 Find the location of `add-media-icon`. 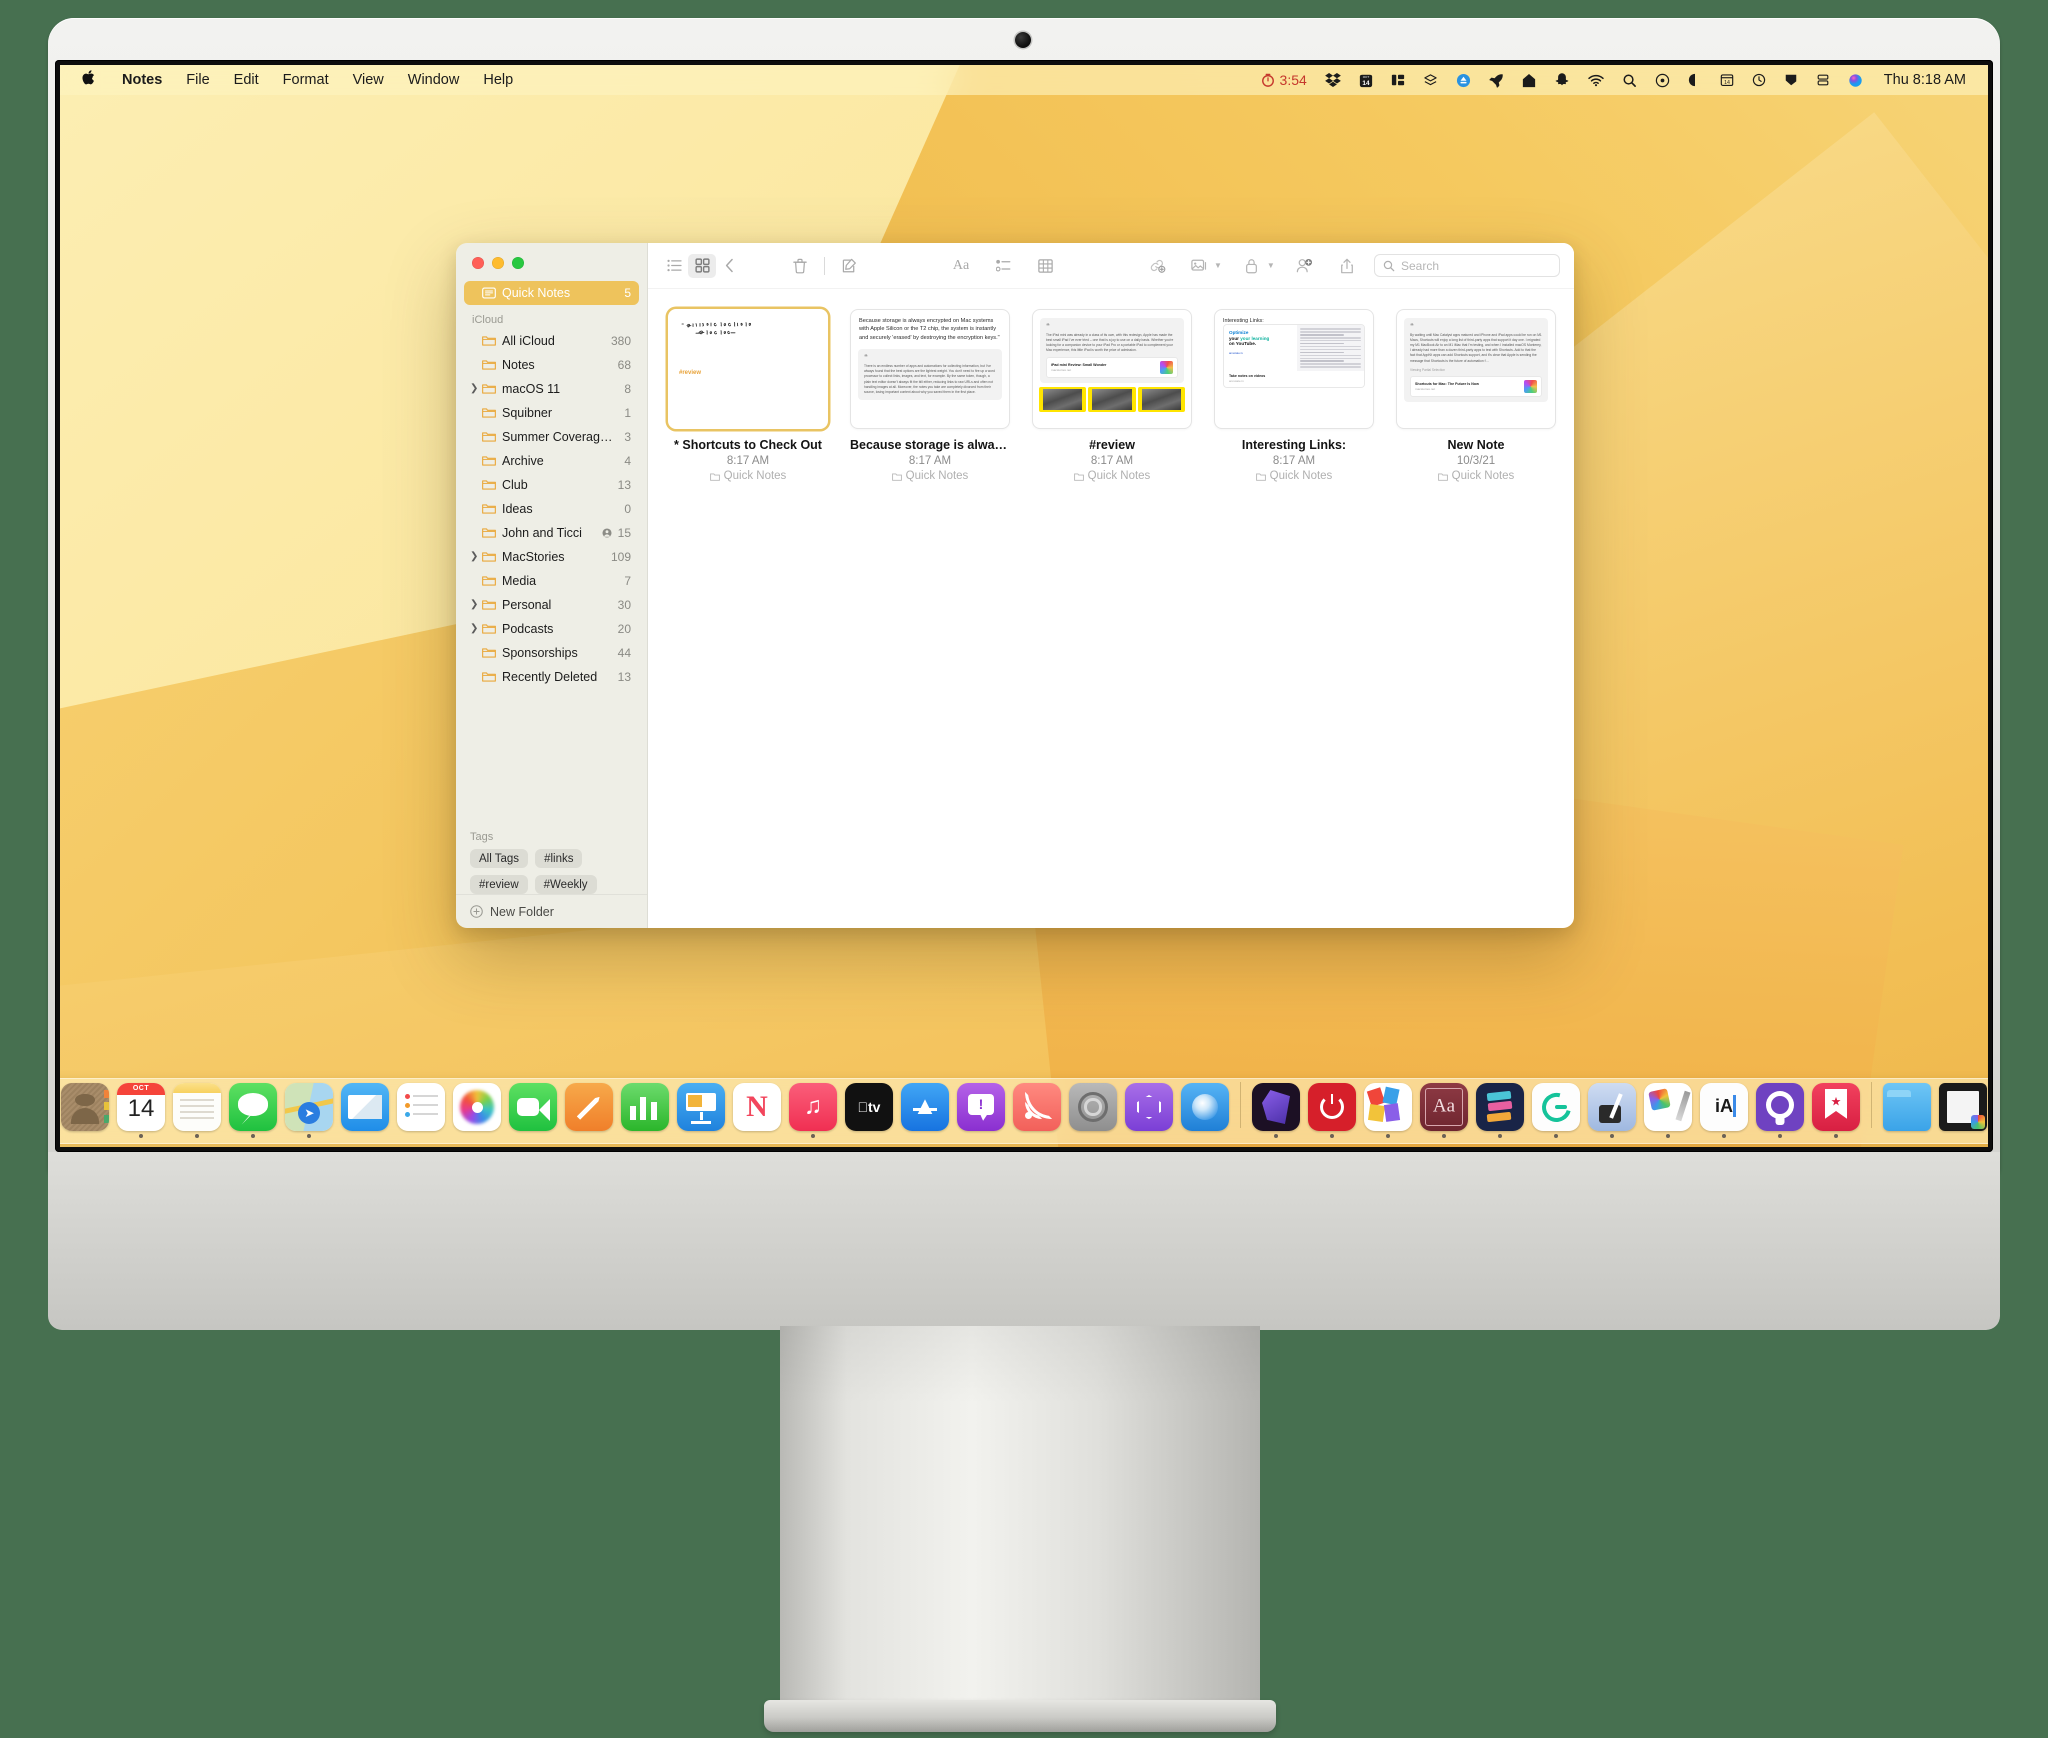

add-media-icon is located at coordinates (1199, 266).